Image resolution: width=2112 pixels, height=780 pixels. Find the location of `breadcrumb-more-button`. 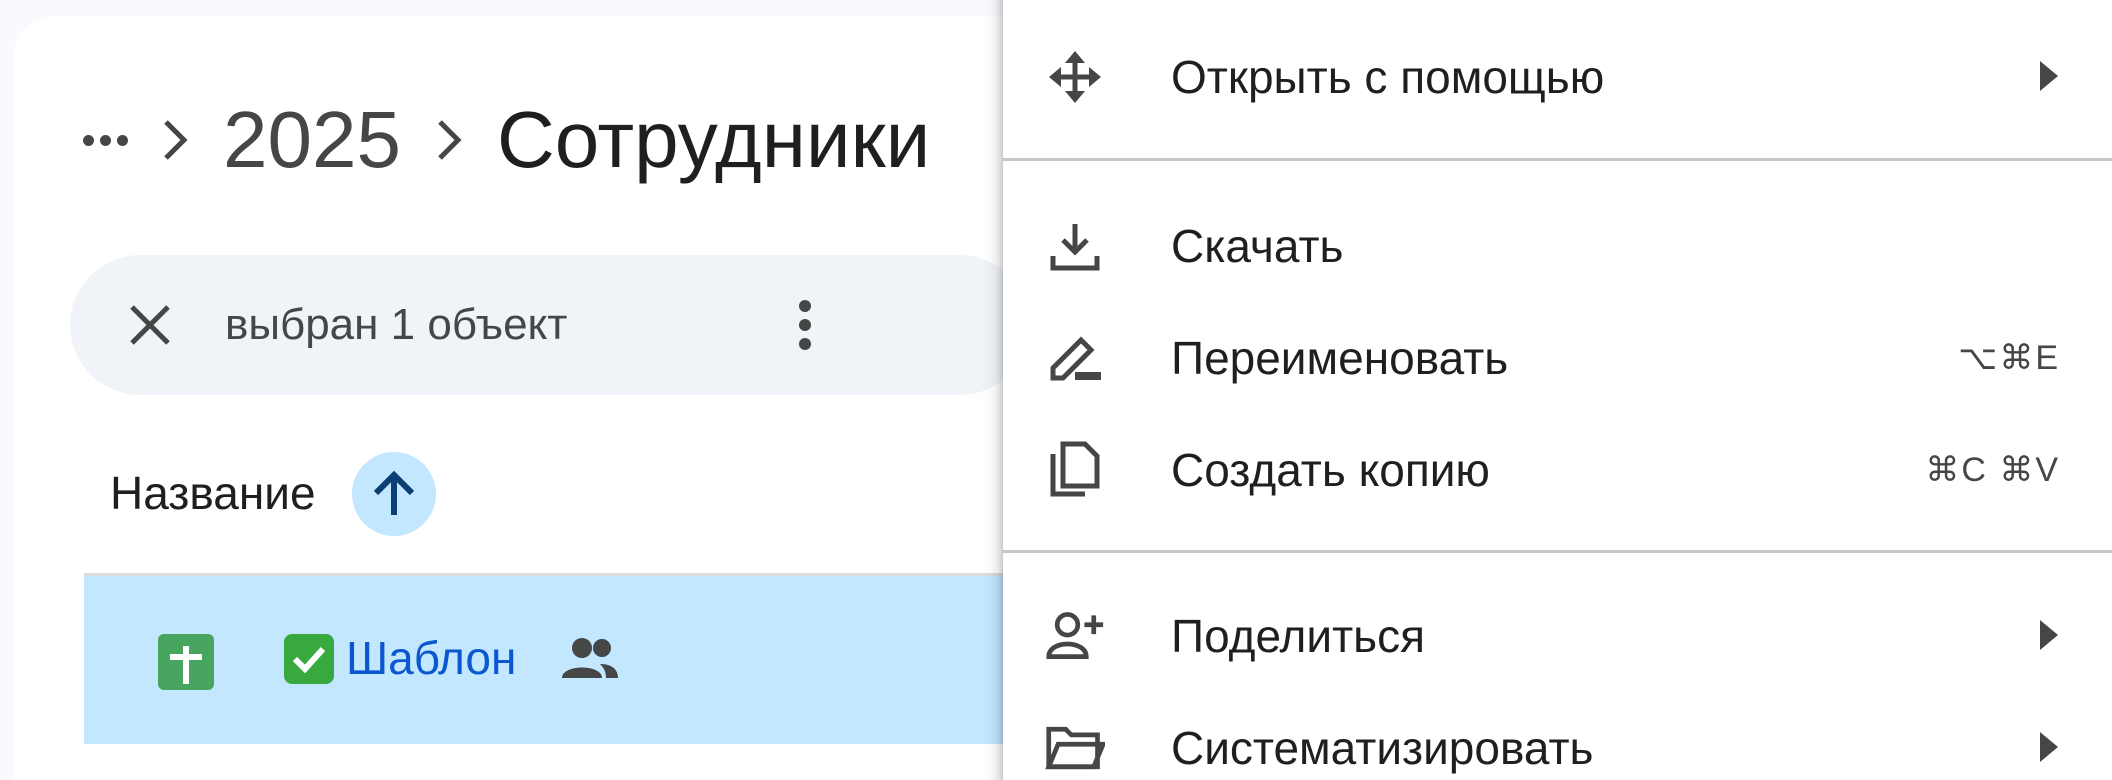

breadcrumb-more-button is located at coordinates (105, 140).